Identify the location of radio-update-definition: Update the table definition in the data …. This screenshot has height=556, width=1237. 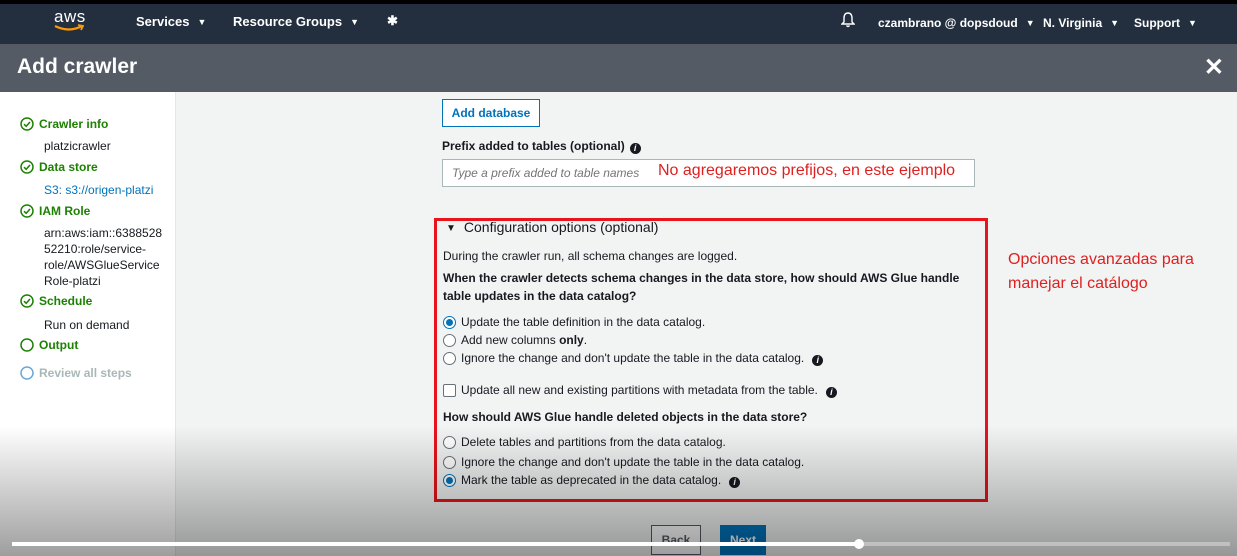
(574, 322).